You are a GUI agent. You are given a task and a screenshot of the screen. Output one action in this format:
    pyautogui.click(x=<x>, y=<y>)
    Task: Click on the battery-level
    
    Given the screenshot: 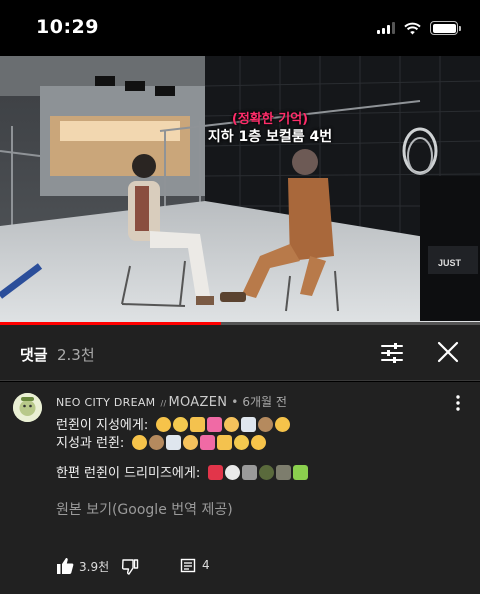 What is the action you would take?
    pyautogui.click(x=444, y=28)
    